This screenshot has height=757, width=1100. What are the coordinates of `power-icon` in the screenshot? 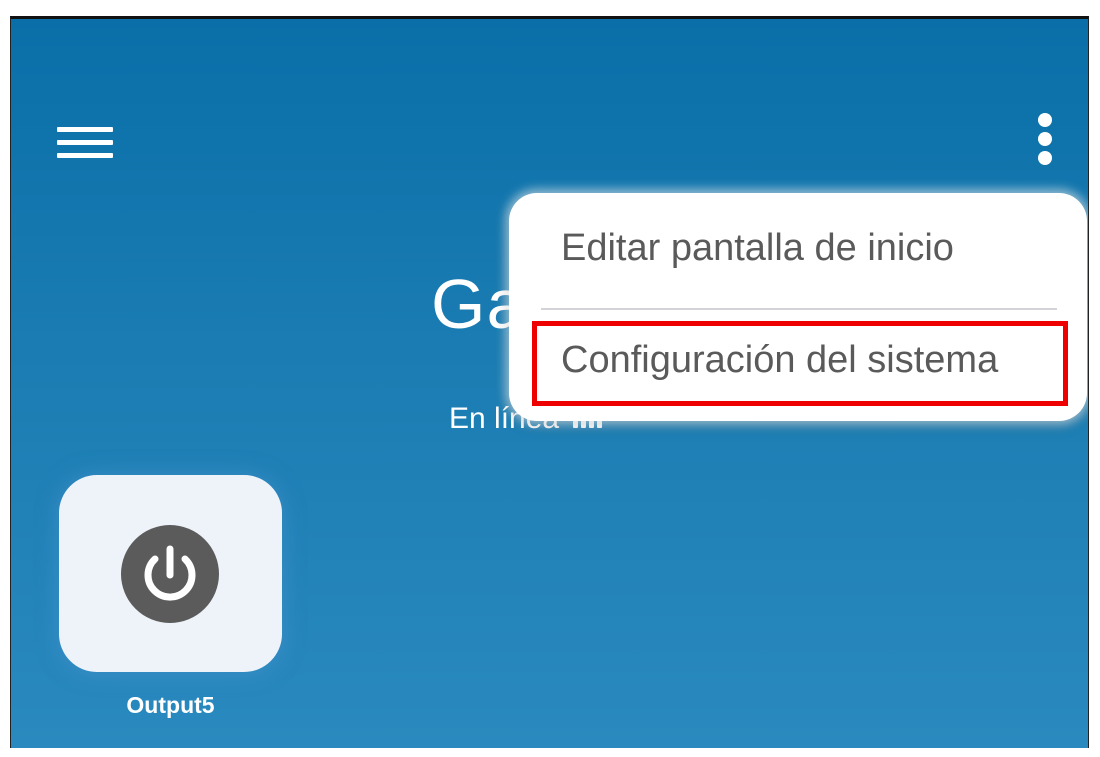 It's located at (170, 574).